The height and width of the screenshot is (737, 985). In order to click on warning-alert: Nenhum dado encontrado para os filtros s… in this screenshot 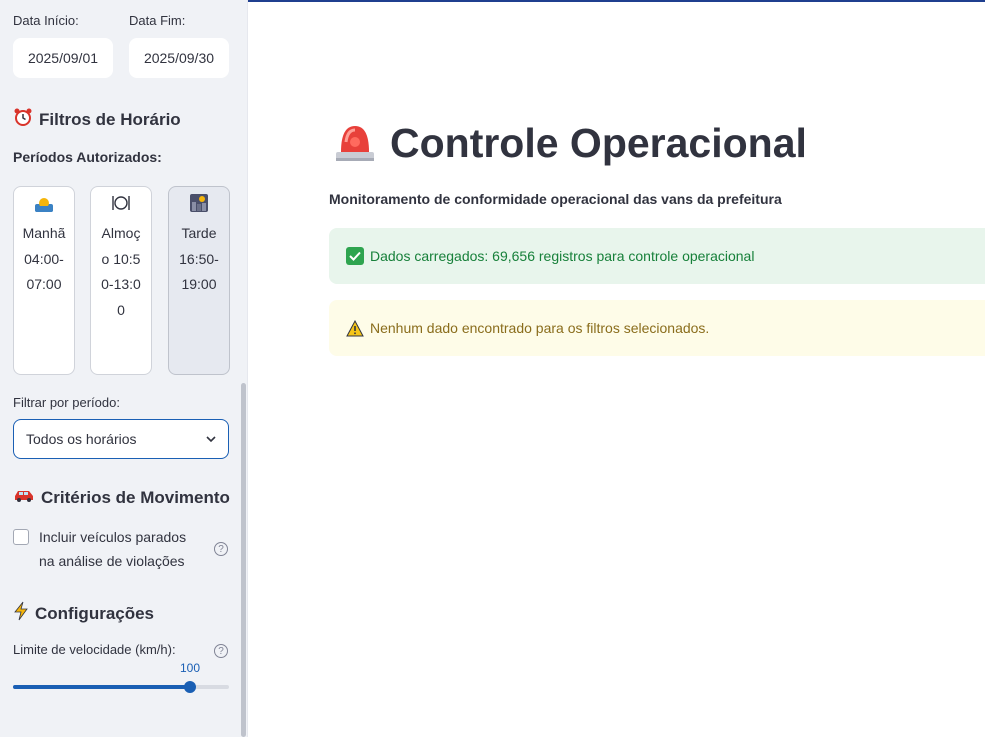, I will do `click(657, 328)`.